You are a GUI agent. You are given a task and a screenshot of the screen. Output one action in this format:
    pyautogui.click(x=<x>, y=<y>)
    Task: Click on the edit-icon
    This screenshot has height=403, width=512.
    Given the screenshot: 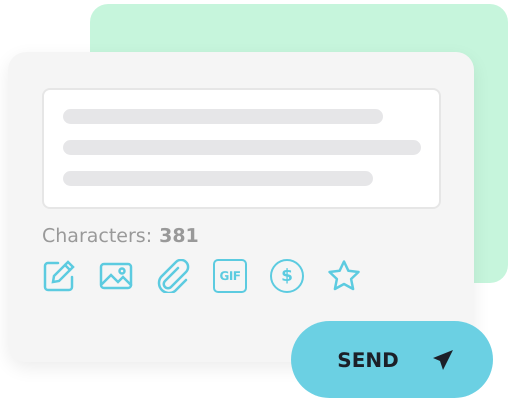 What is the action you would take?
    pyautogui.click(x=59, y=276)
    